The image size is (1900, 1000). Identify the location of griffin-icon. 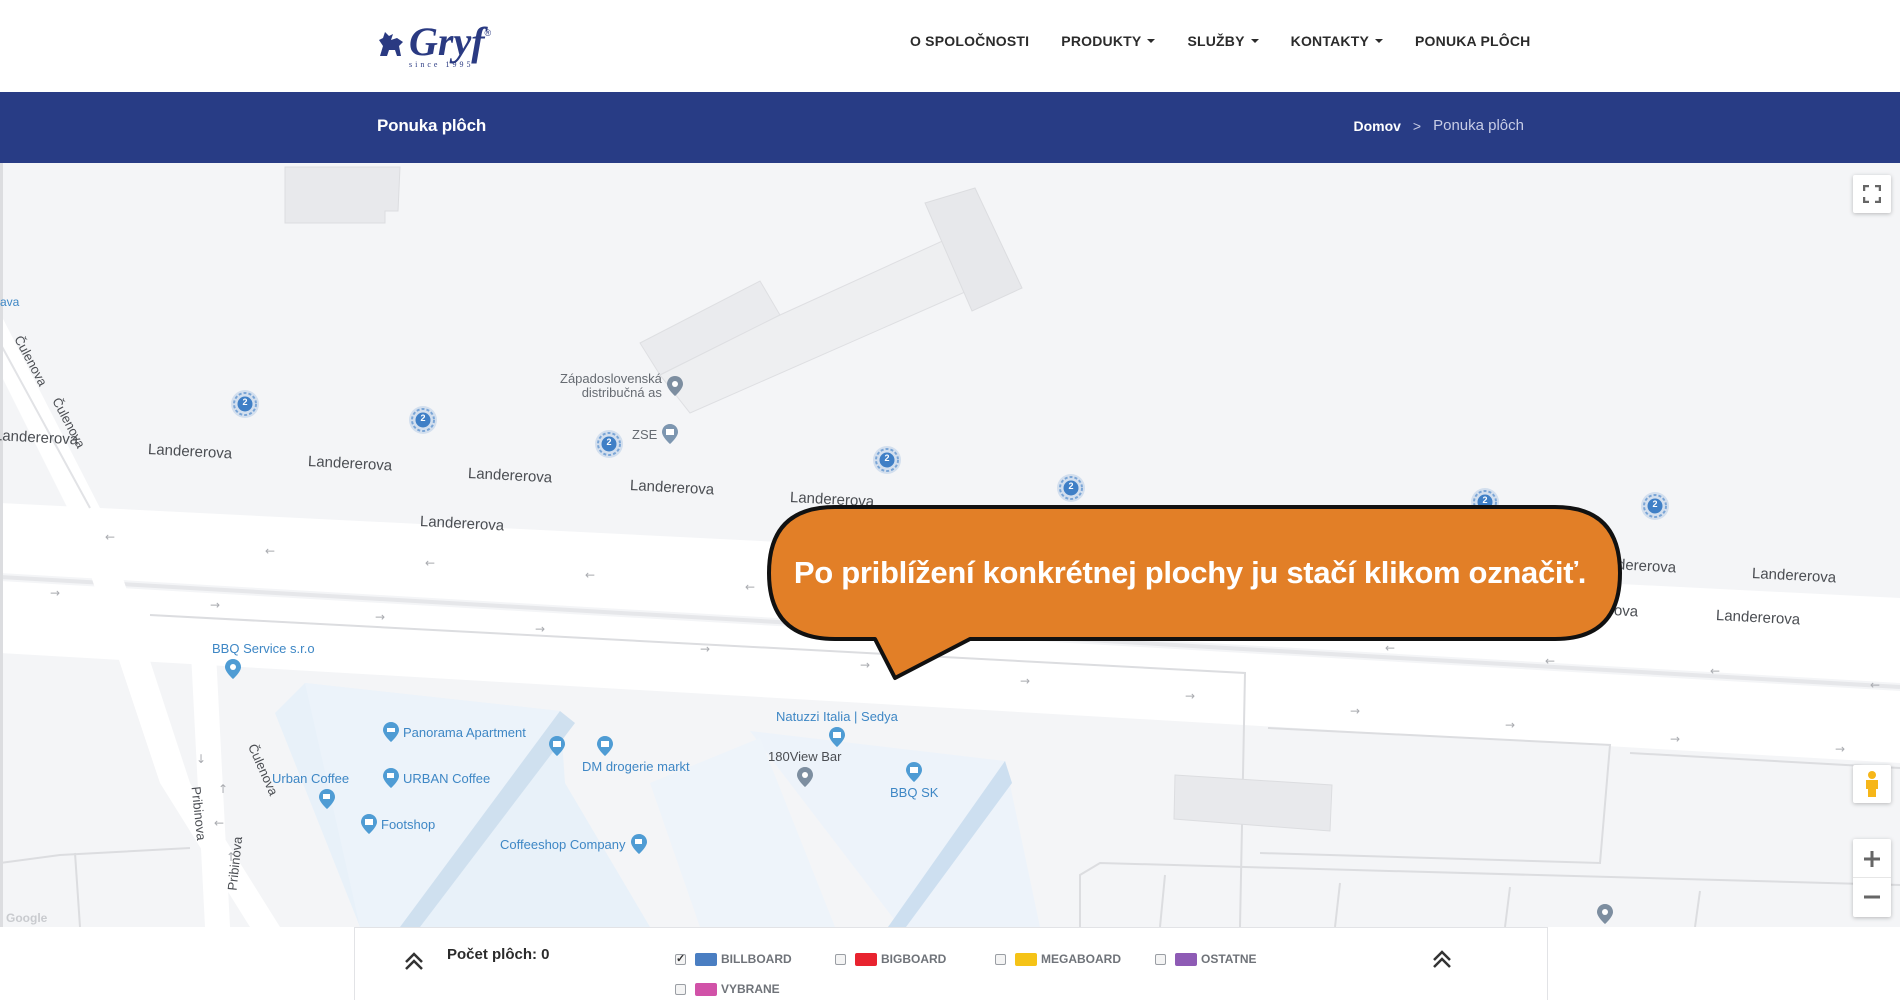
(391, 44).